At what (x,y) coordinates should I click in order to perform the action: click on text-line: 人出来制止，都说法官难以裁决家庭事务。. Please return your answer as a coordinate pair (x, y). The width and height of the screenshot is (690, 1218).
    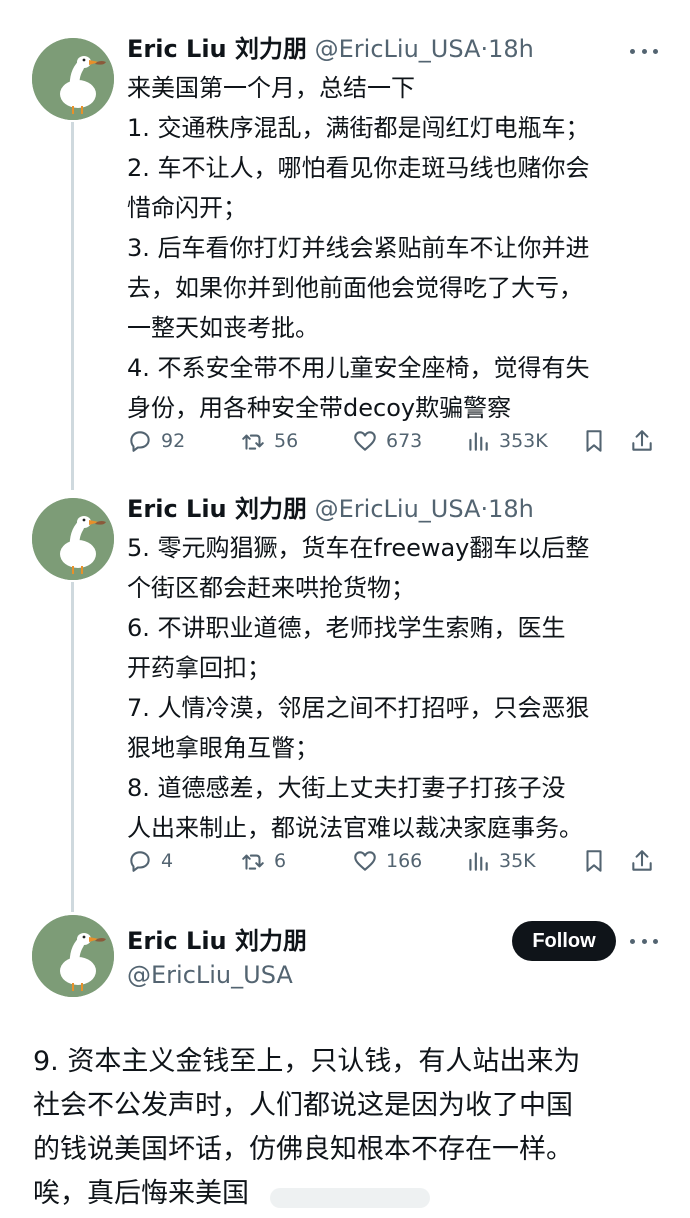
    Looking at the image, I should click on (355, 828).